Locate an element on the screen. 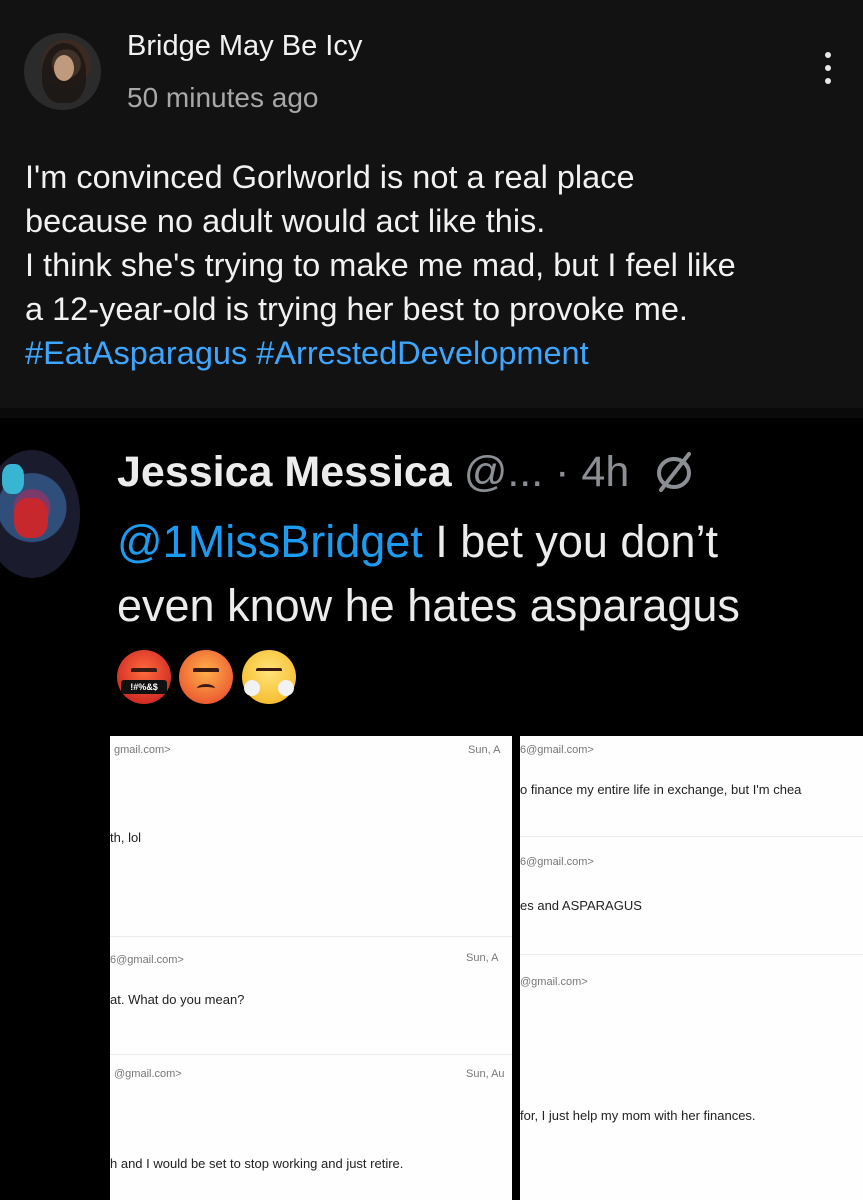 The height and width of the screenshot is (1200, 863). email-sender: gmail.com> is located at coordinates (142, 750).